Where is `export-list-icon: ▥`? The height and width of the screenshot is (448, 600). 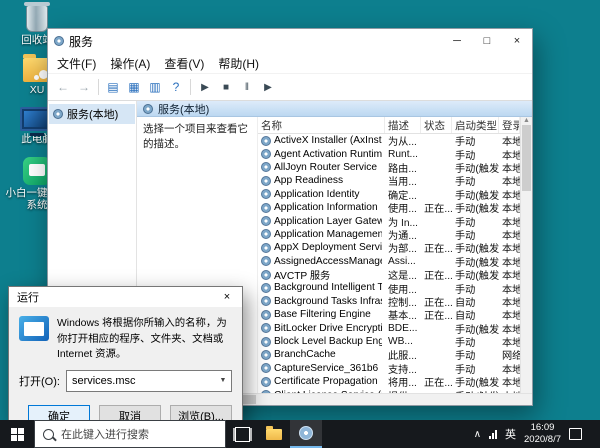 export-list-icon: ▥ is located at coordinates (155, 87).